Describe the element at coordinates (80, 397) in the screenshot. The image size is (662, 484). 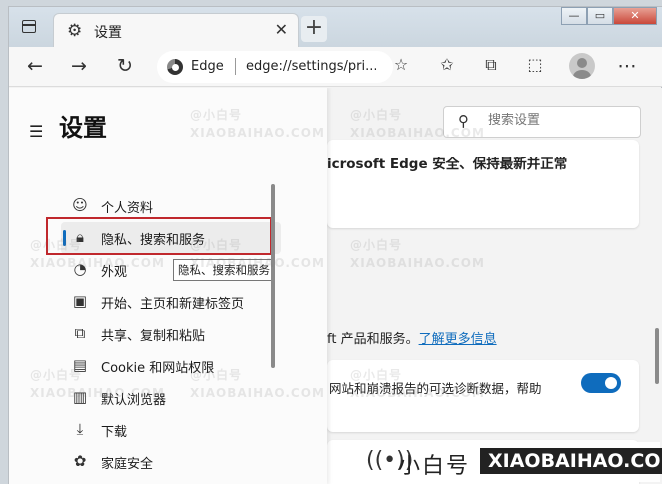
I see `browser-icon: ▥` at that location.